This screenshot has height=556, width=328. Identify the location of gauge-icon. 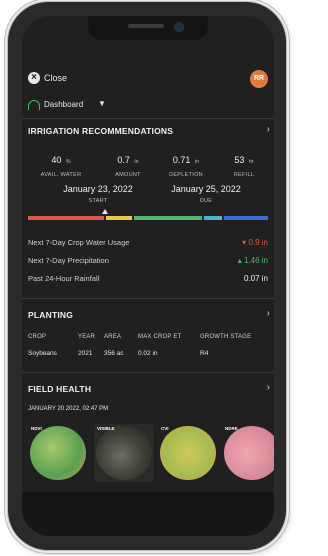
(34, 105).